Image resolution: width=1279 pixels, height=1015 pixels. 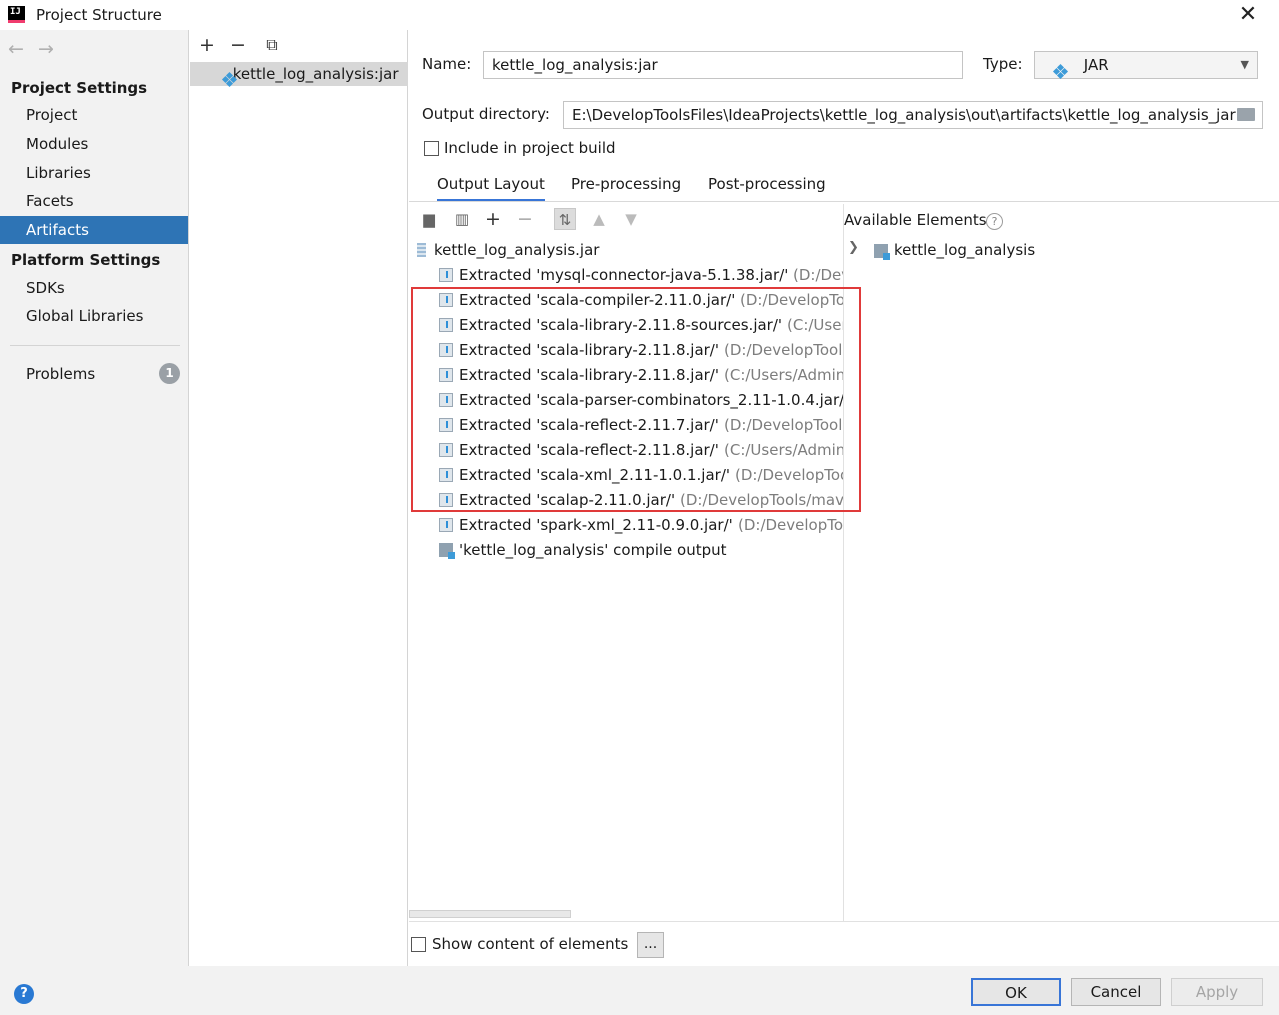 I want to click on problems-count-badge: 1, so click(x=169, y=373).